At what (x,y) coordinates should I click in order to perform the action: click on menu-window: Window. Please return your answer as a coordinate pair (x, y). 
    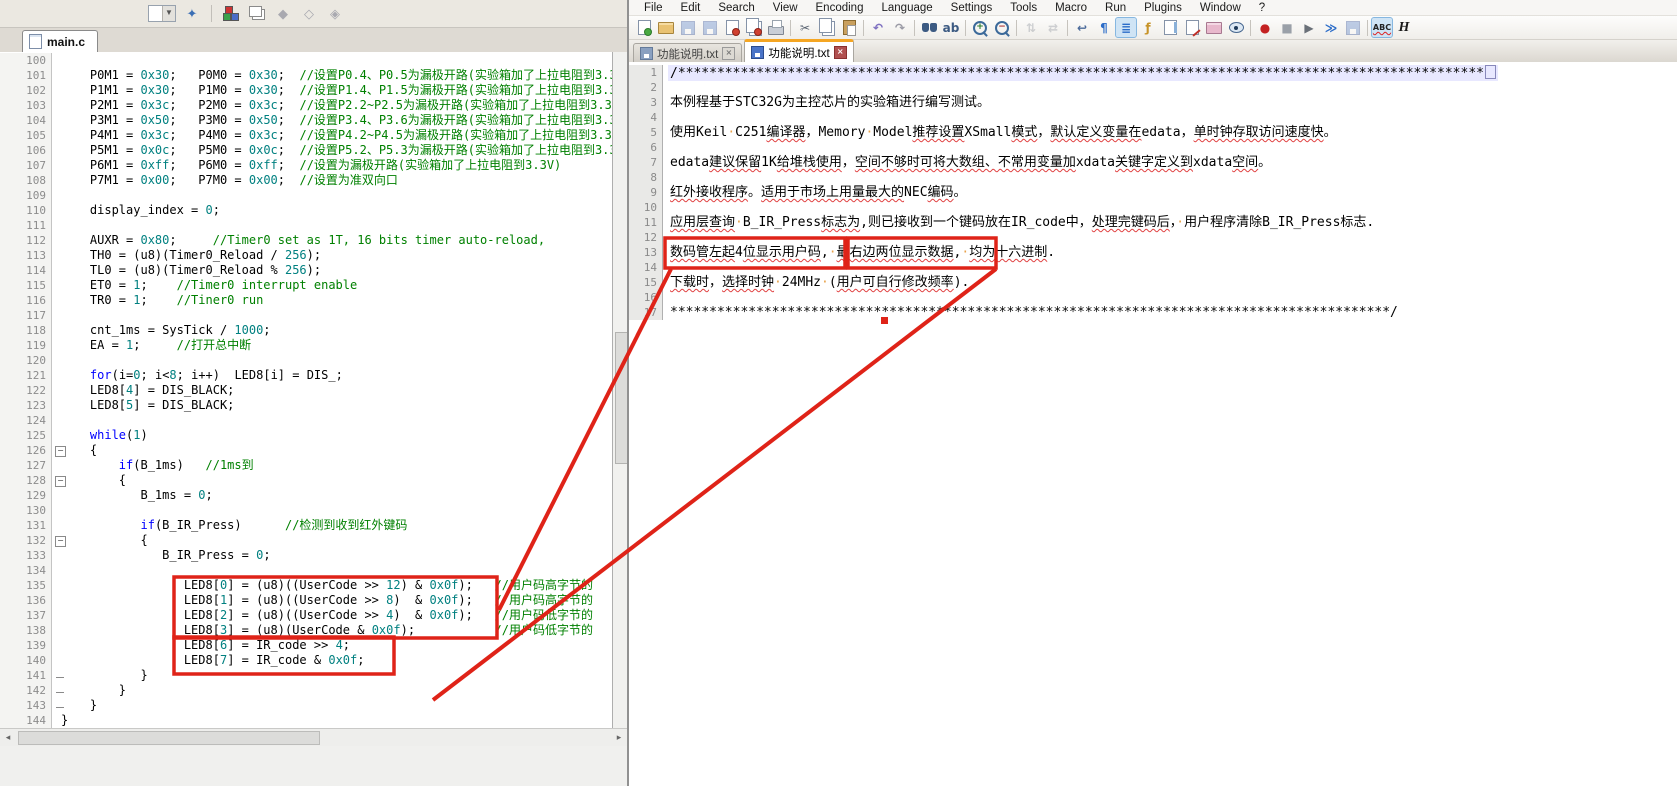
    Looking at the image, I should click on (1220, 8).